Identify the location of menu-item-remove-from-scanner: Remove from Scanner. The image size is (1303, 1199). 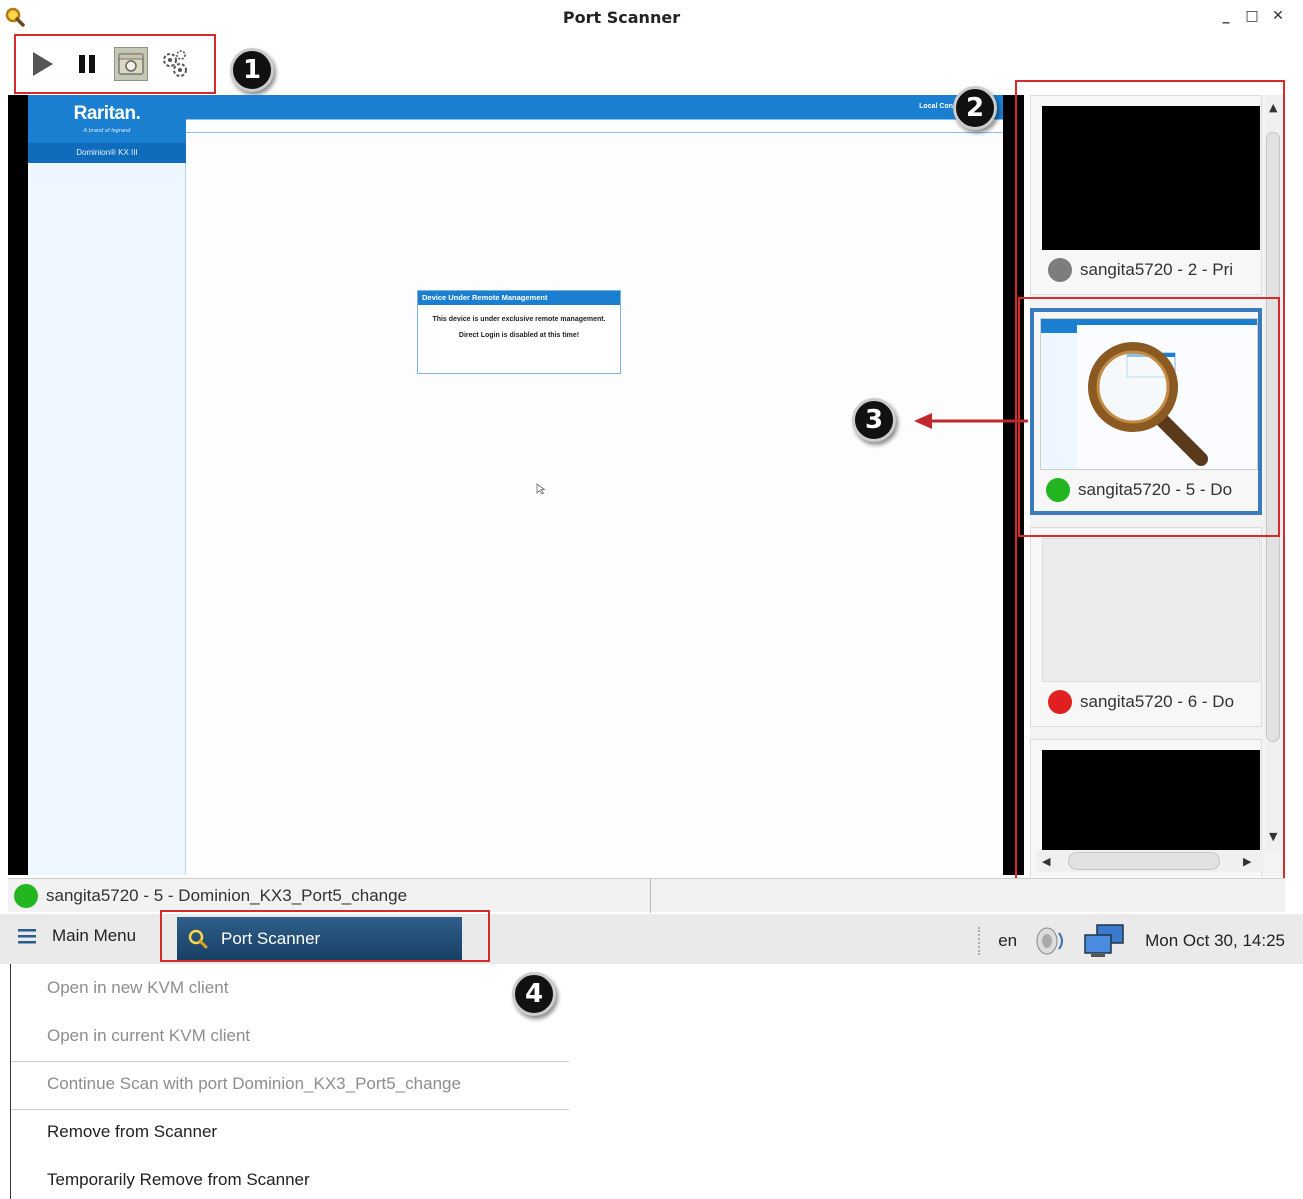
(132, 1132).